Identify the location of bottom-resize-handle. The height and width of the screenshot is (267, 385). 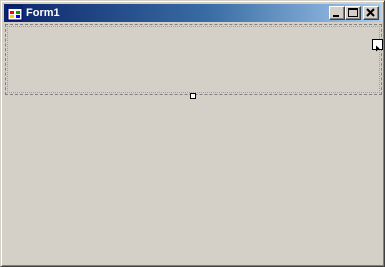
(193, 96).